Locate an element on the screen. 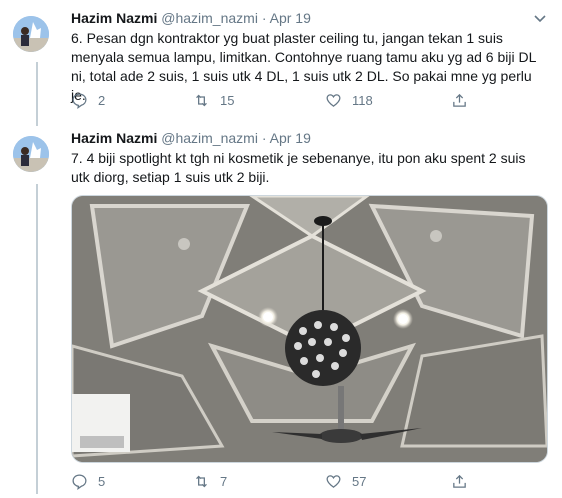 The height and width of the screenshot is (498, 562). reply-count: 5 is located at coordinates (102, 481).